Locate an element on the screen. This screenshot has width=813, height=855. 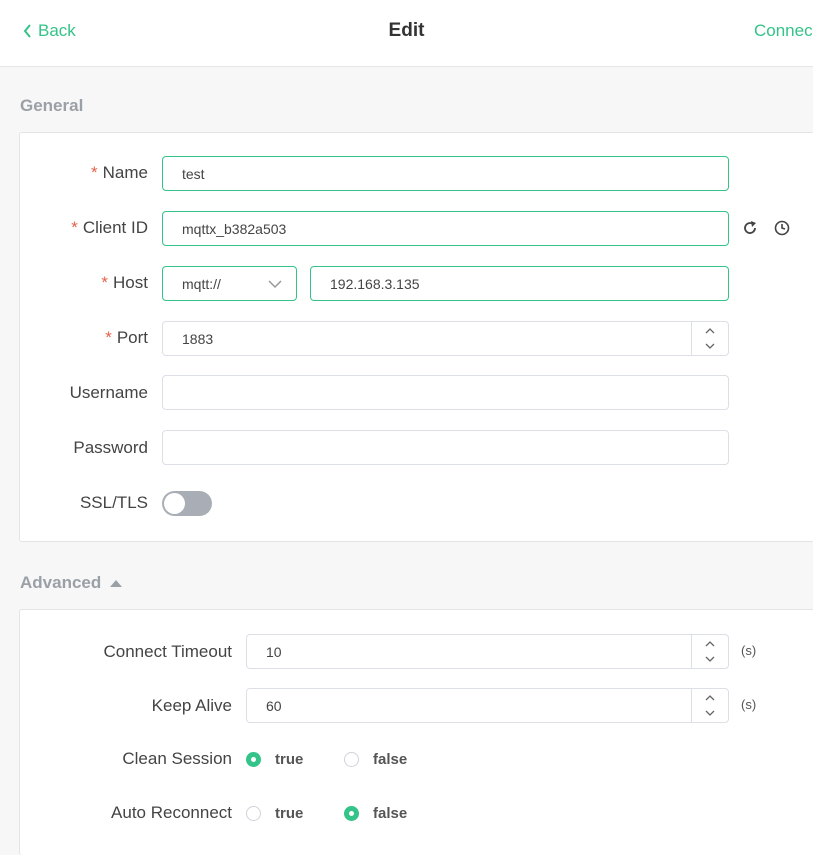
port-input: 1883 is located at coordinates (445, 338).